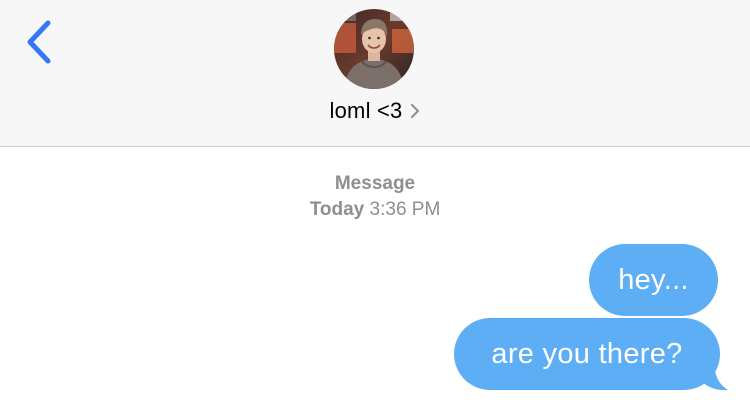 This screenshot has height=400, width=750. Describe the element at coordinates (587, 354) in the screenshot. I see `message-bubble: are you there?` at that location.